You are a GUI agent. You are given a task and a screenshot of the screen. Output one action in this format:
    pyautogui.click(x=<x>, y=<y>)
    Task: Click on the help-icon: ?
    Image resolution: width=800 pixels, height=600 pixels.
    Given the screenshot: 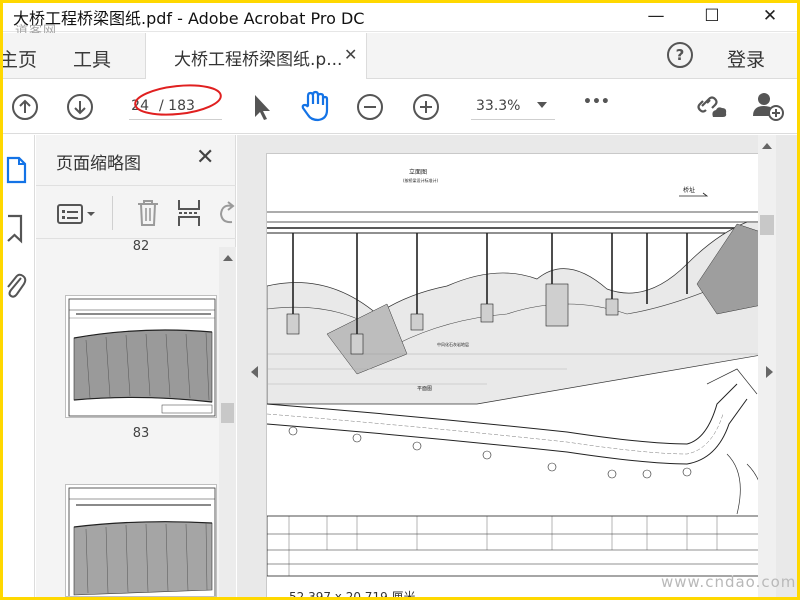 What is the action you would take?
    pyautogui.click(x=680, y=55)
    